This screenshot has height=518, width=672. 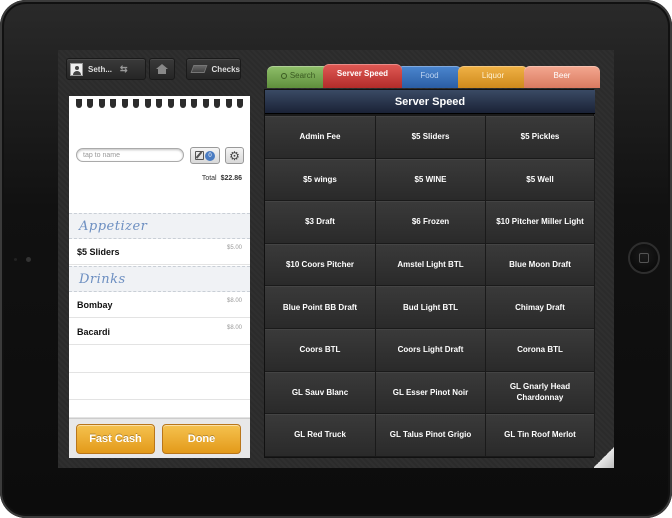 I want to click on order-item-name: Bombay, so click(x=95, y=305).